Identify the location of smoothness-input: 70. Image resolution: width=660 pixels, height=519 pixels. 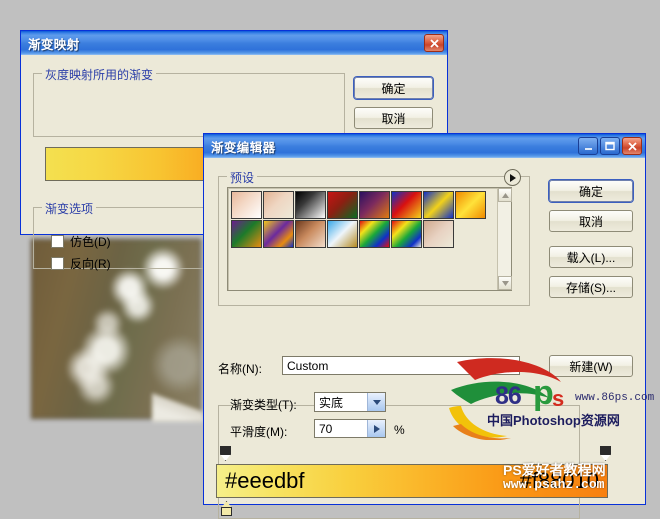
(350, 428).